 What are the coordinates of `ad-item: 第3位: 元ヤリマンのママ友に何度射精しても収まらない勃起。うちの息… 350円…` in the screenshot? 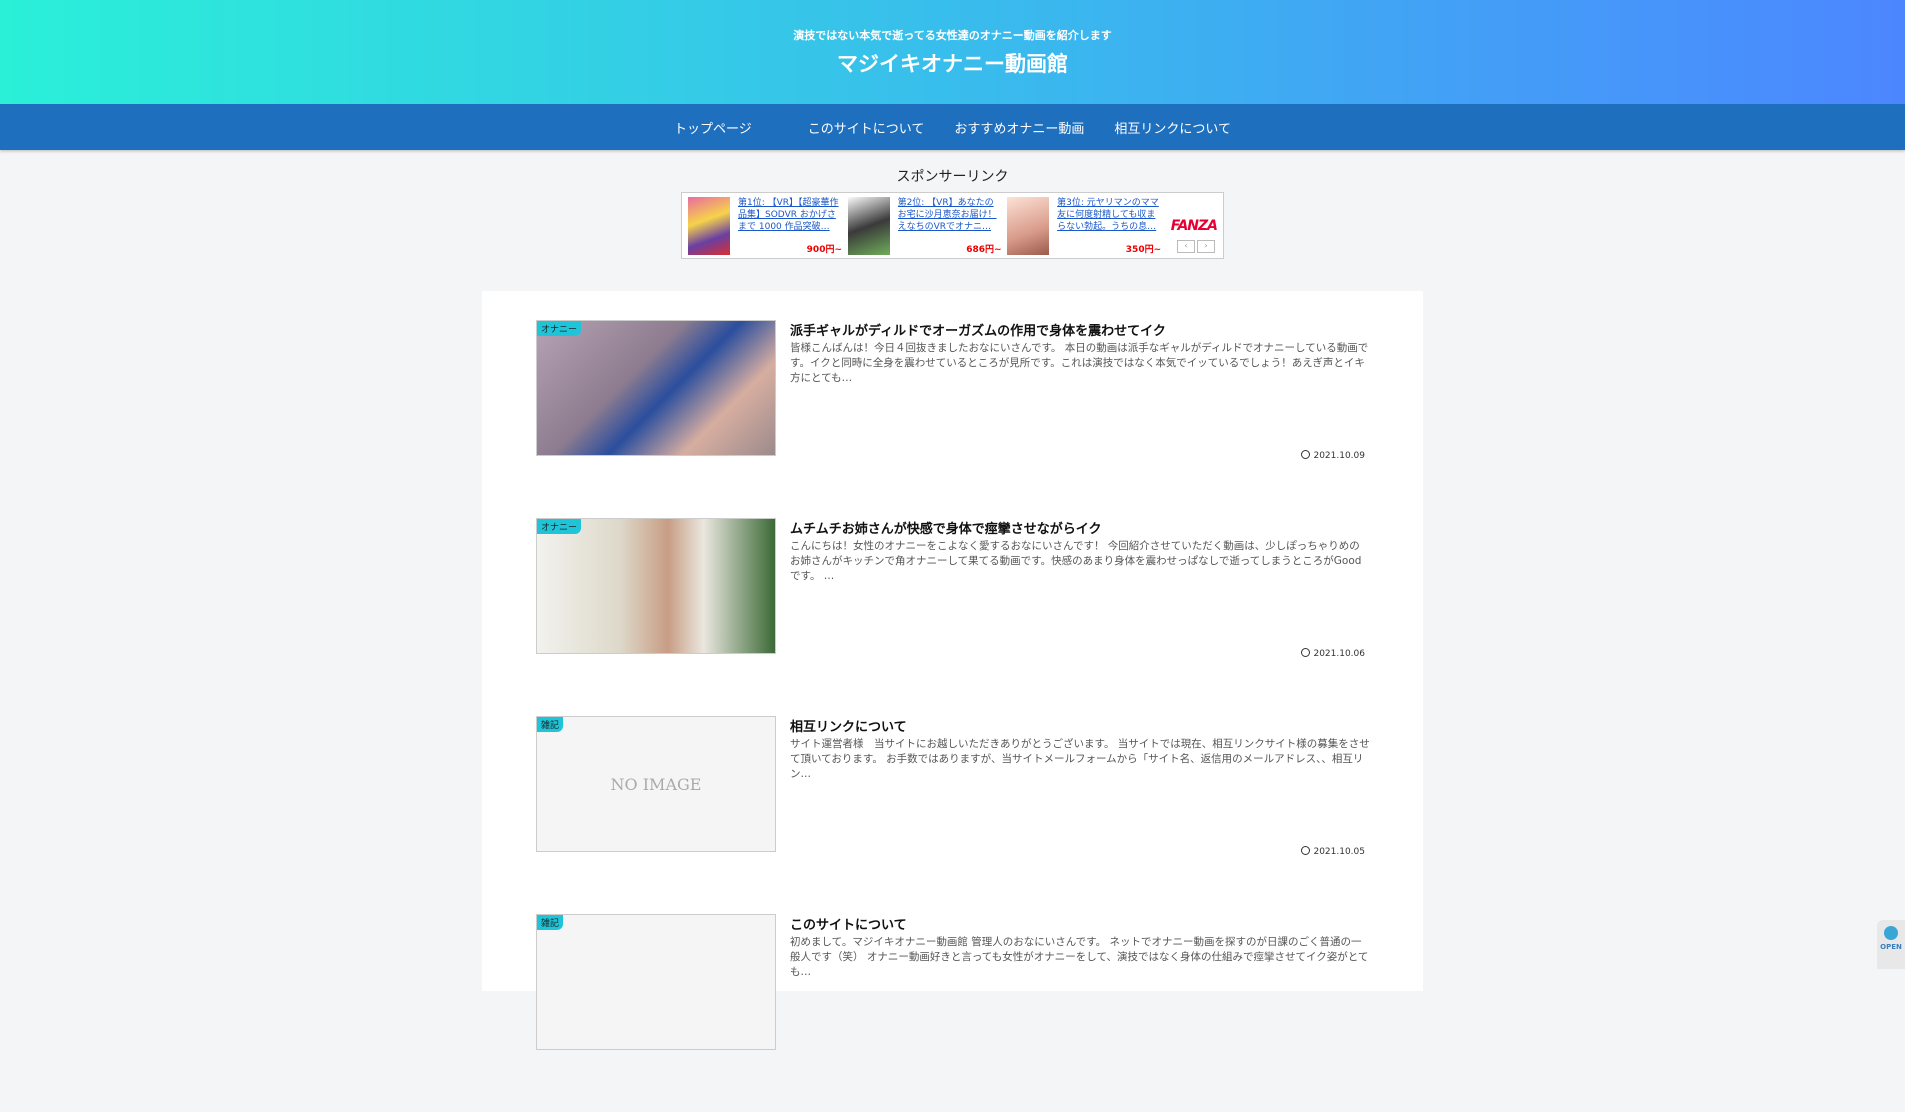 It's located at (1085, 225).